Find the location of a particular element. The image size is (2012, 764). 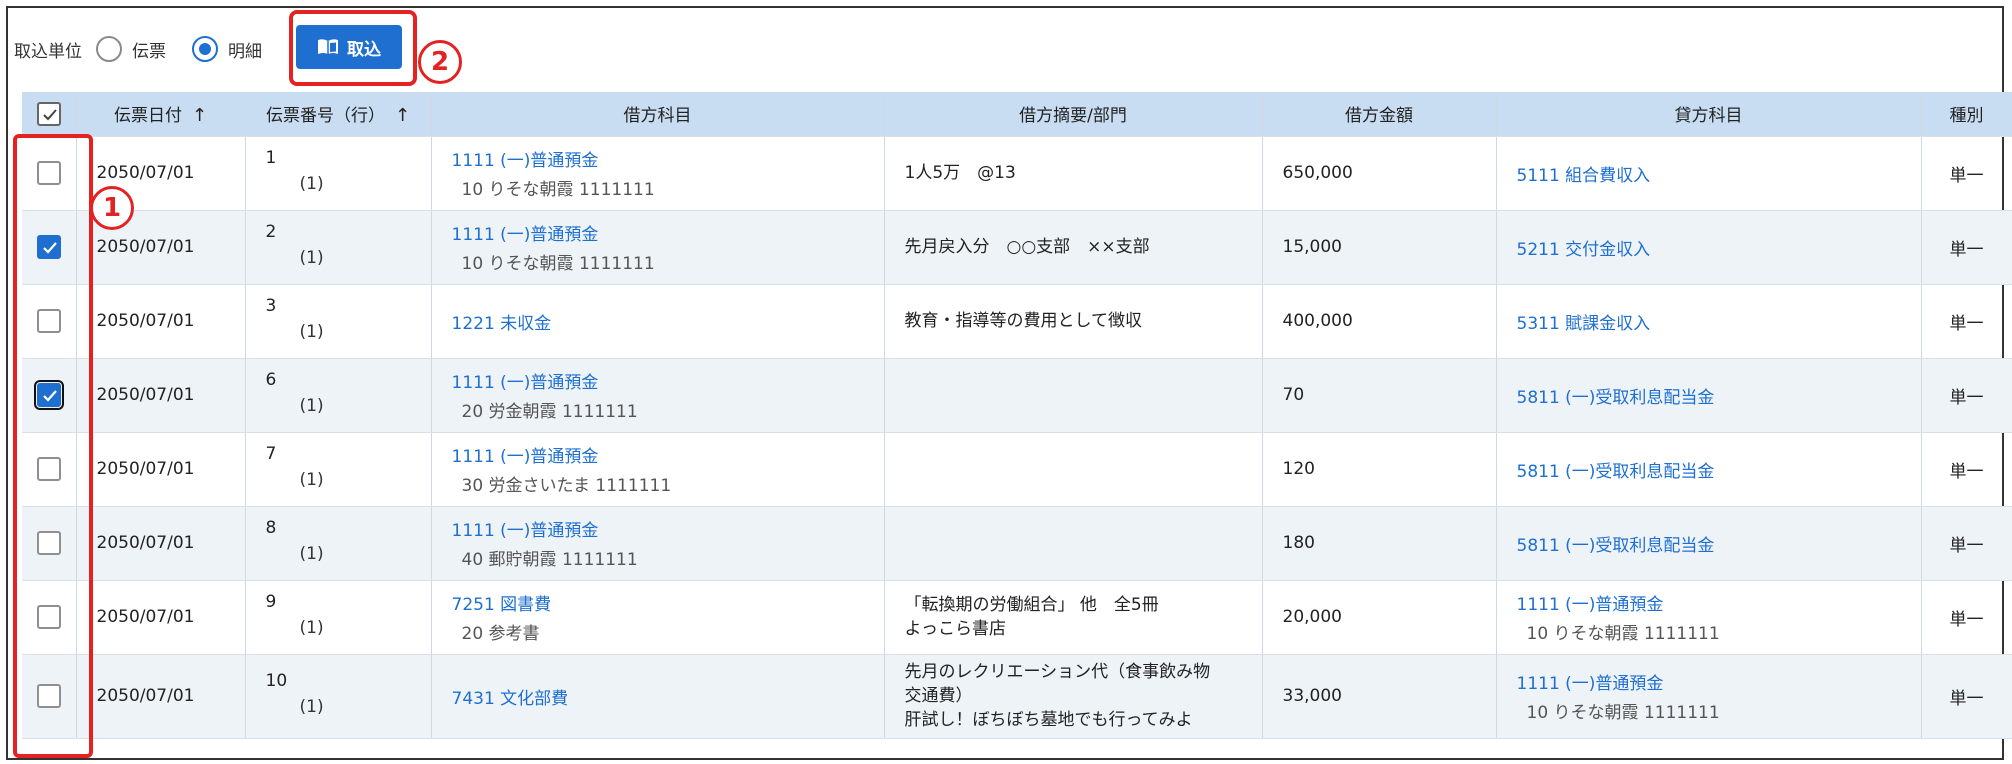

radio-denpyo: 伝票 is located at coordinates (131, 49).